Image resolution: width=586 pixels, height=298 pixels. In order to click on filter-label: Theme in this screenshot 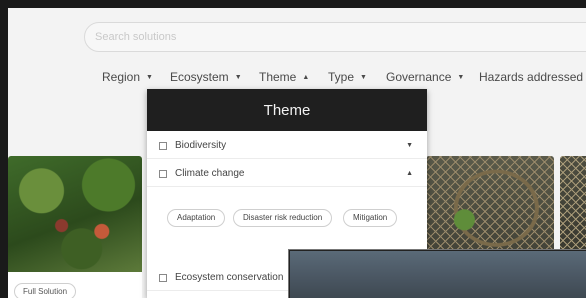, I will do `click(278, 77)`.